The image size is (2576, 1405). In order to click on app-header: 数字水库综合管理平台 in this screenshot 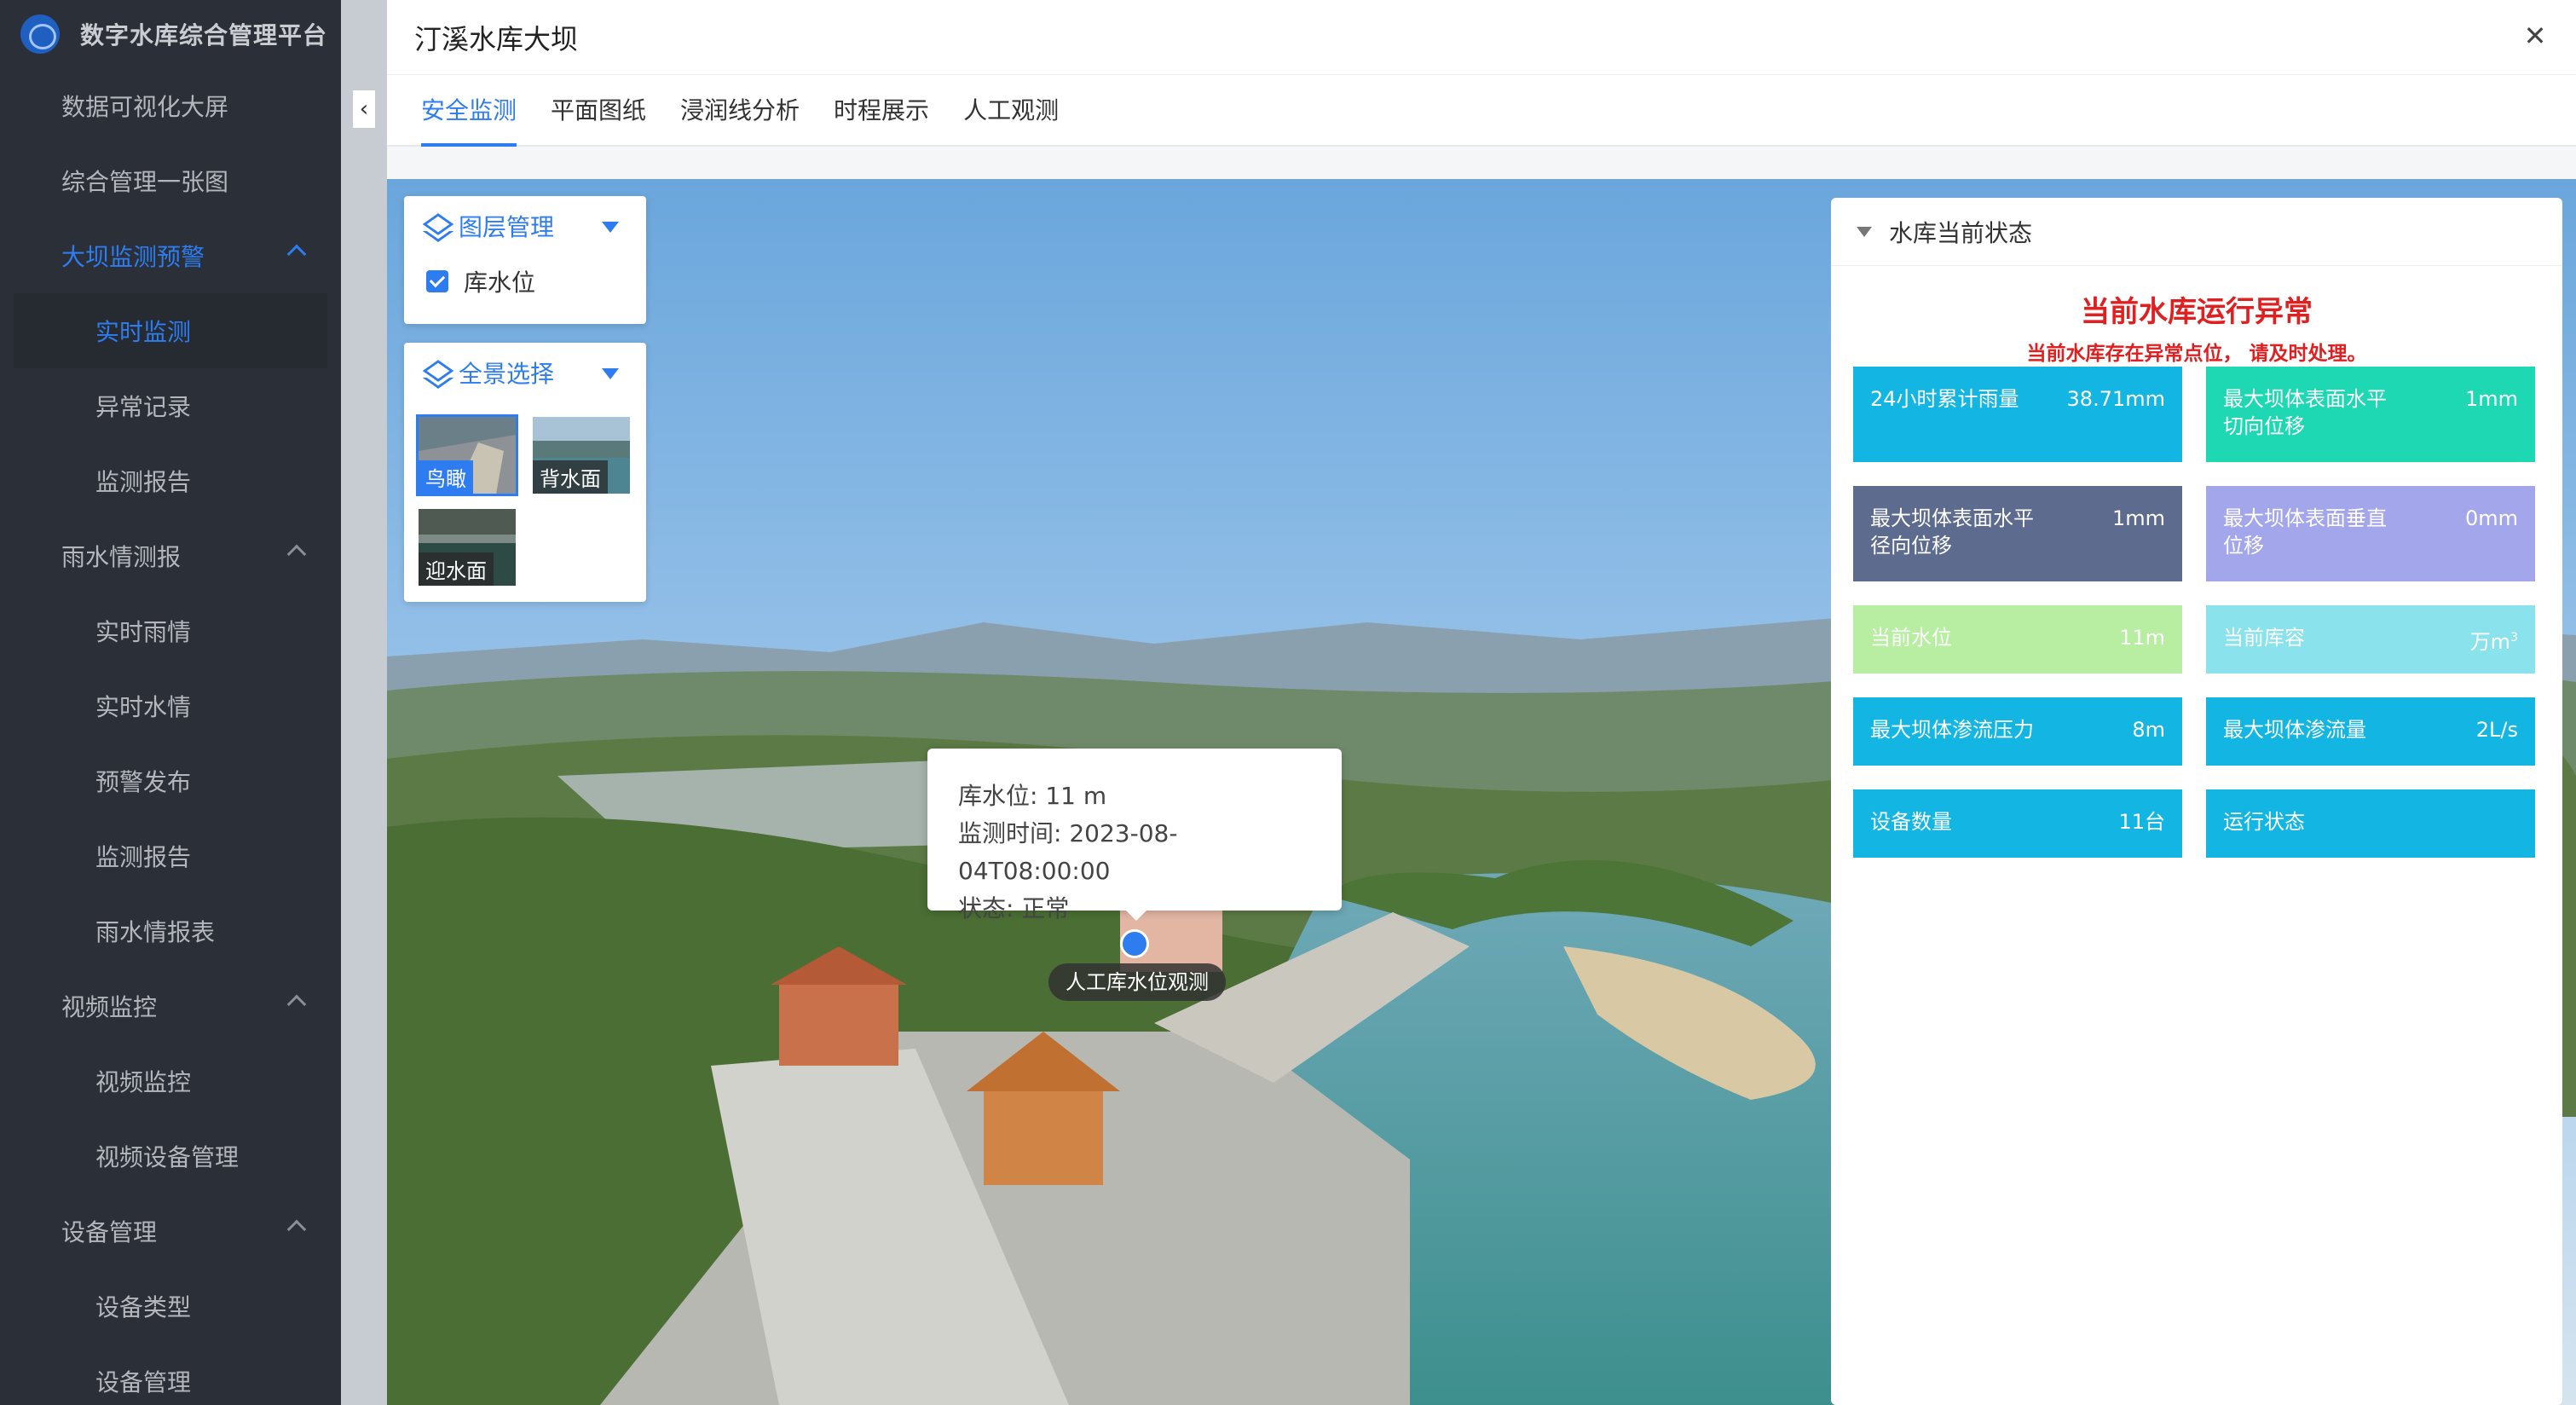, I will do `click(170, 34)`.